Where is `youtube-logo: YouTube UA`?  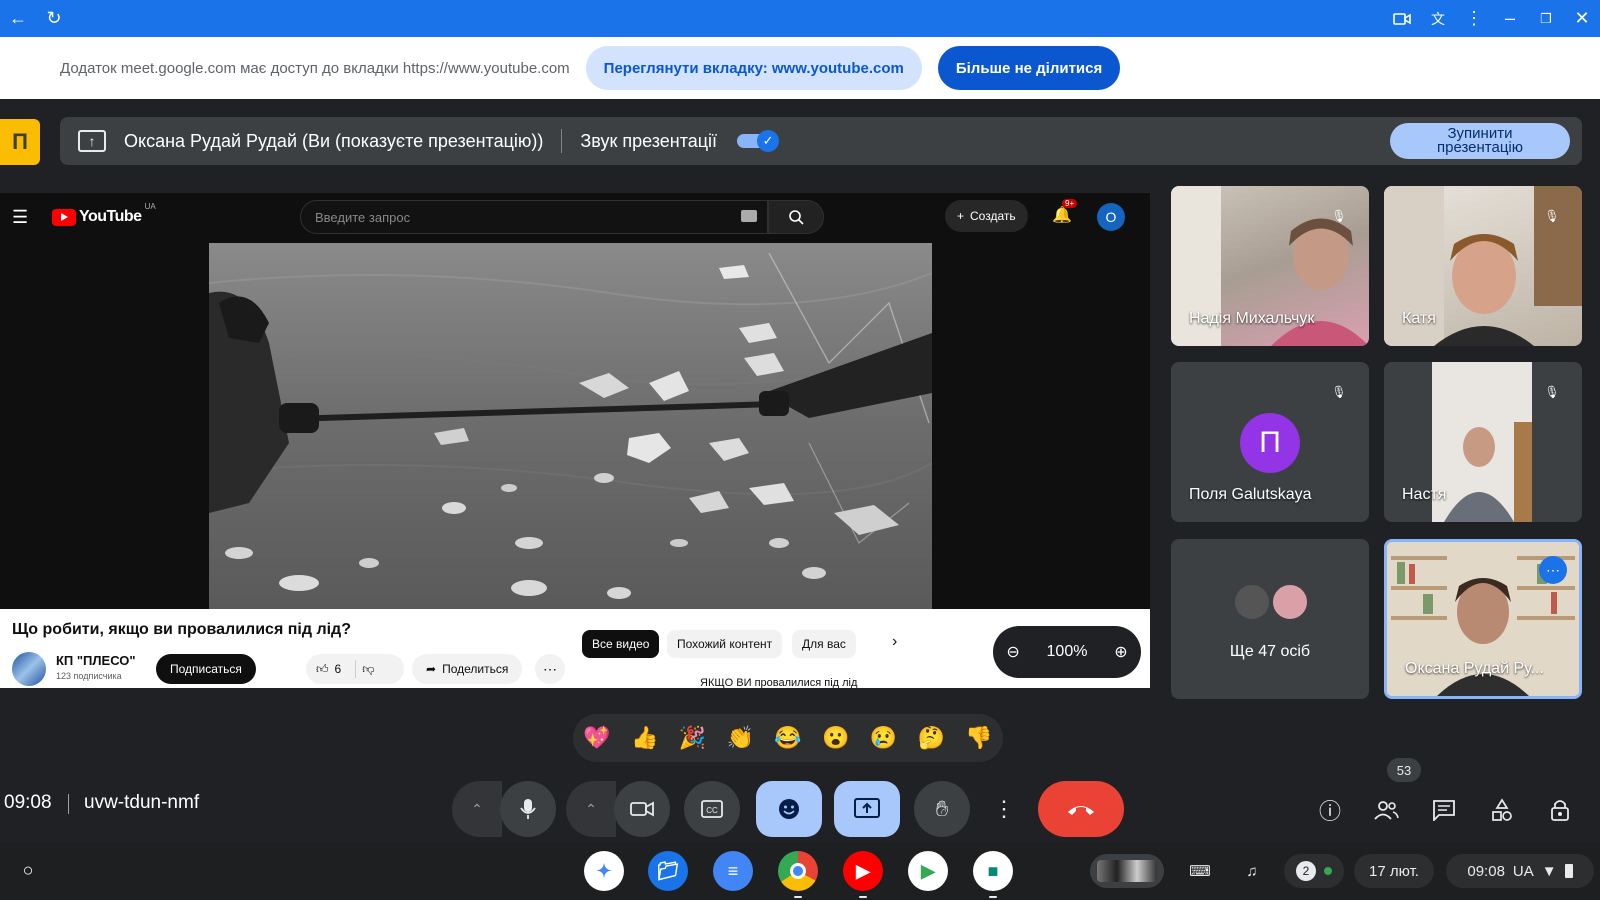 youtube-logo: YouTube UA is located at coordinates (104, 214).